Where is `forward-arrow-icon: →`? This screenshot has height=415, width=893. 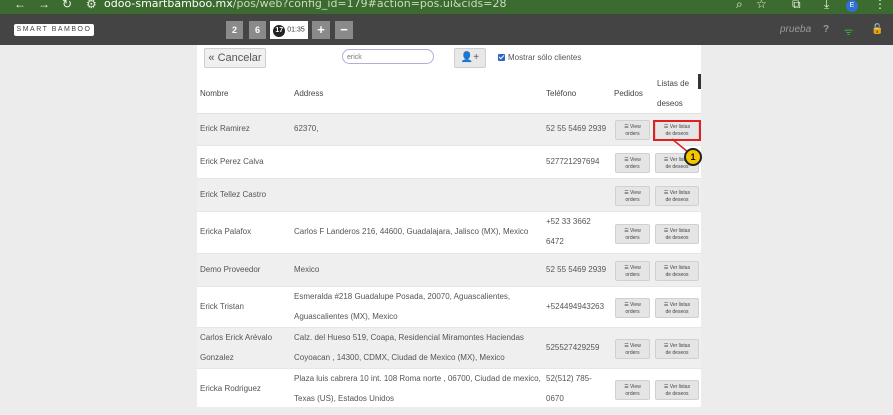
forward-arrow-icon: → is located at coordinates (44, 5).